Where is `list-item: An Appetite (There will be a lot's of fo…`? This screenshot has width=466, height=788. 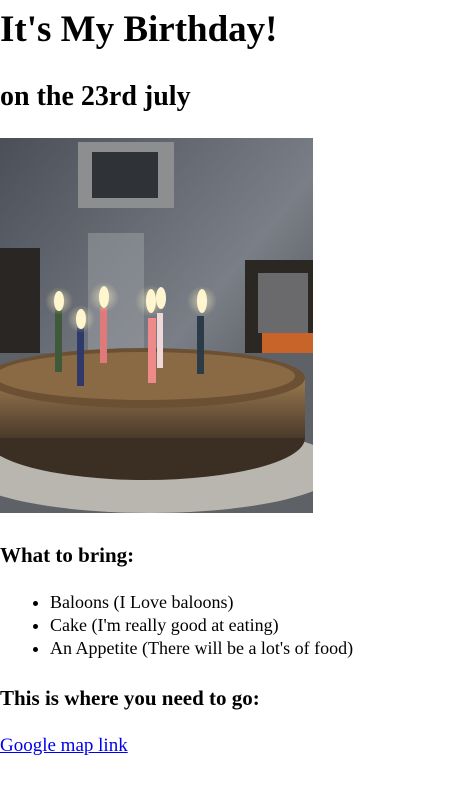 list-item: An Appetite (There will be a lot's of fo… is located at coordinates (201, 648).